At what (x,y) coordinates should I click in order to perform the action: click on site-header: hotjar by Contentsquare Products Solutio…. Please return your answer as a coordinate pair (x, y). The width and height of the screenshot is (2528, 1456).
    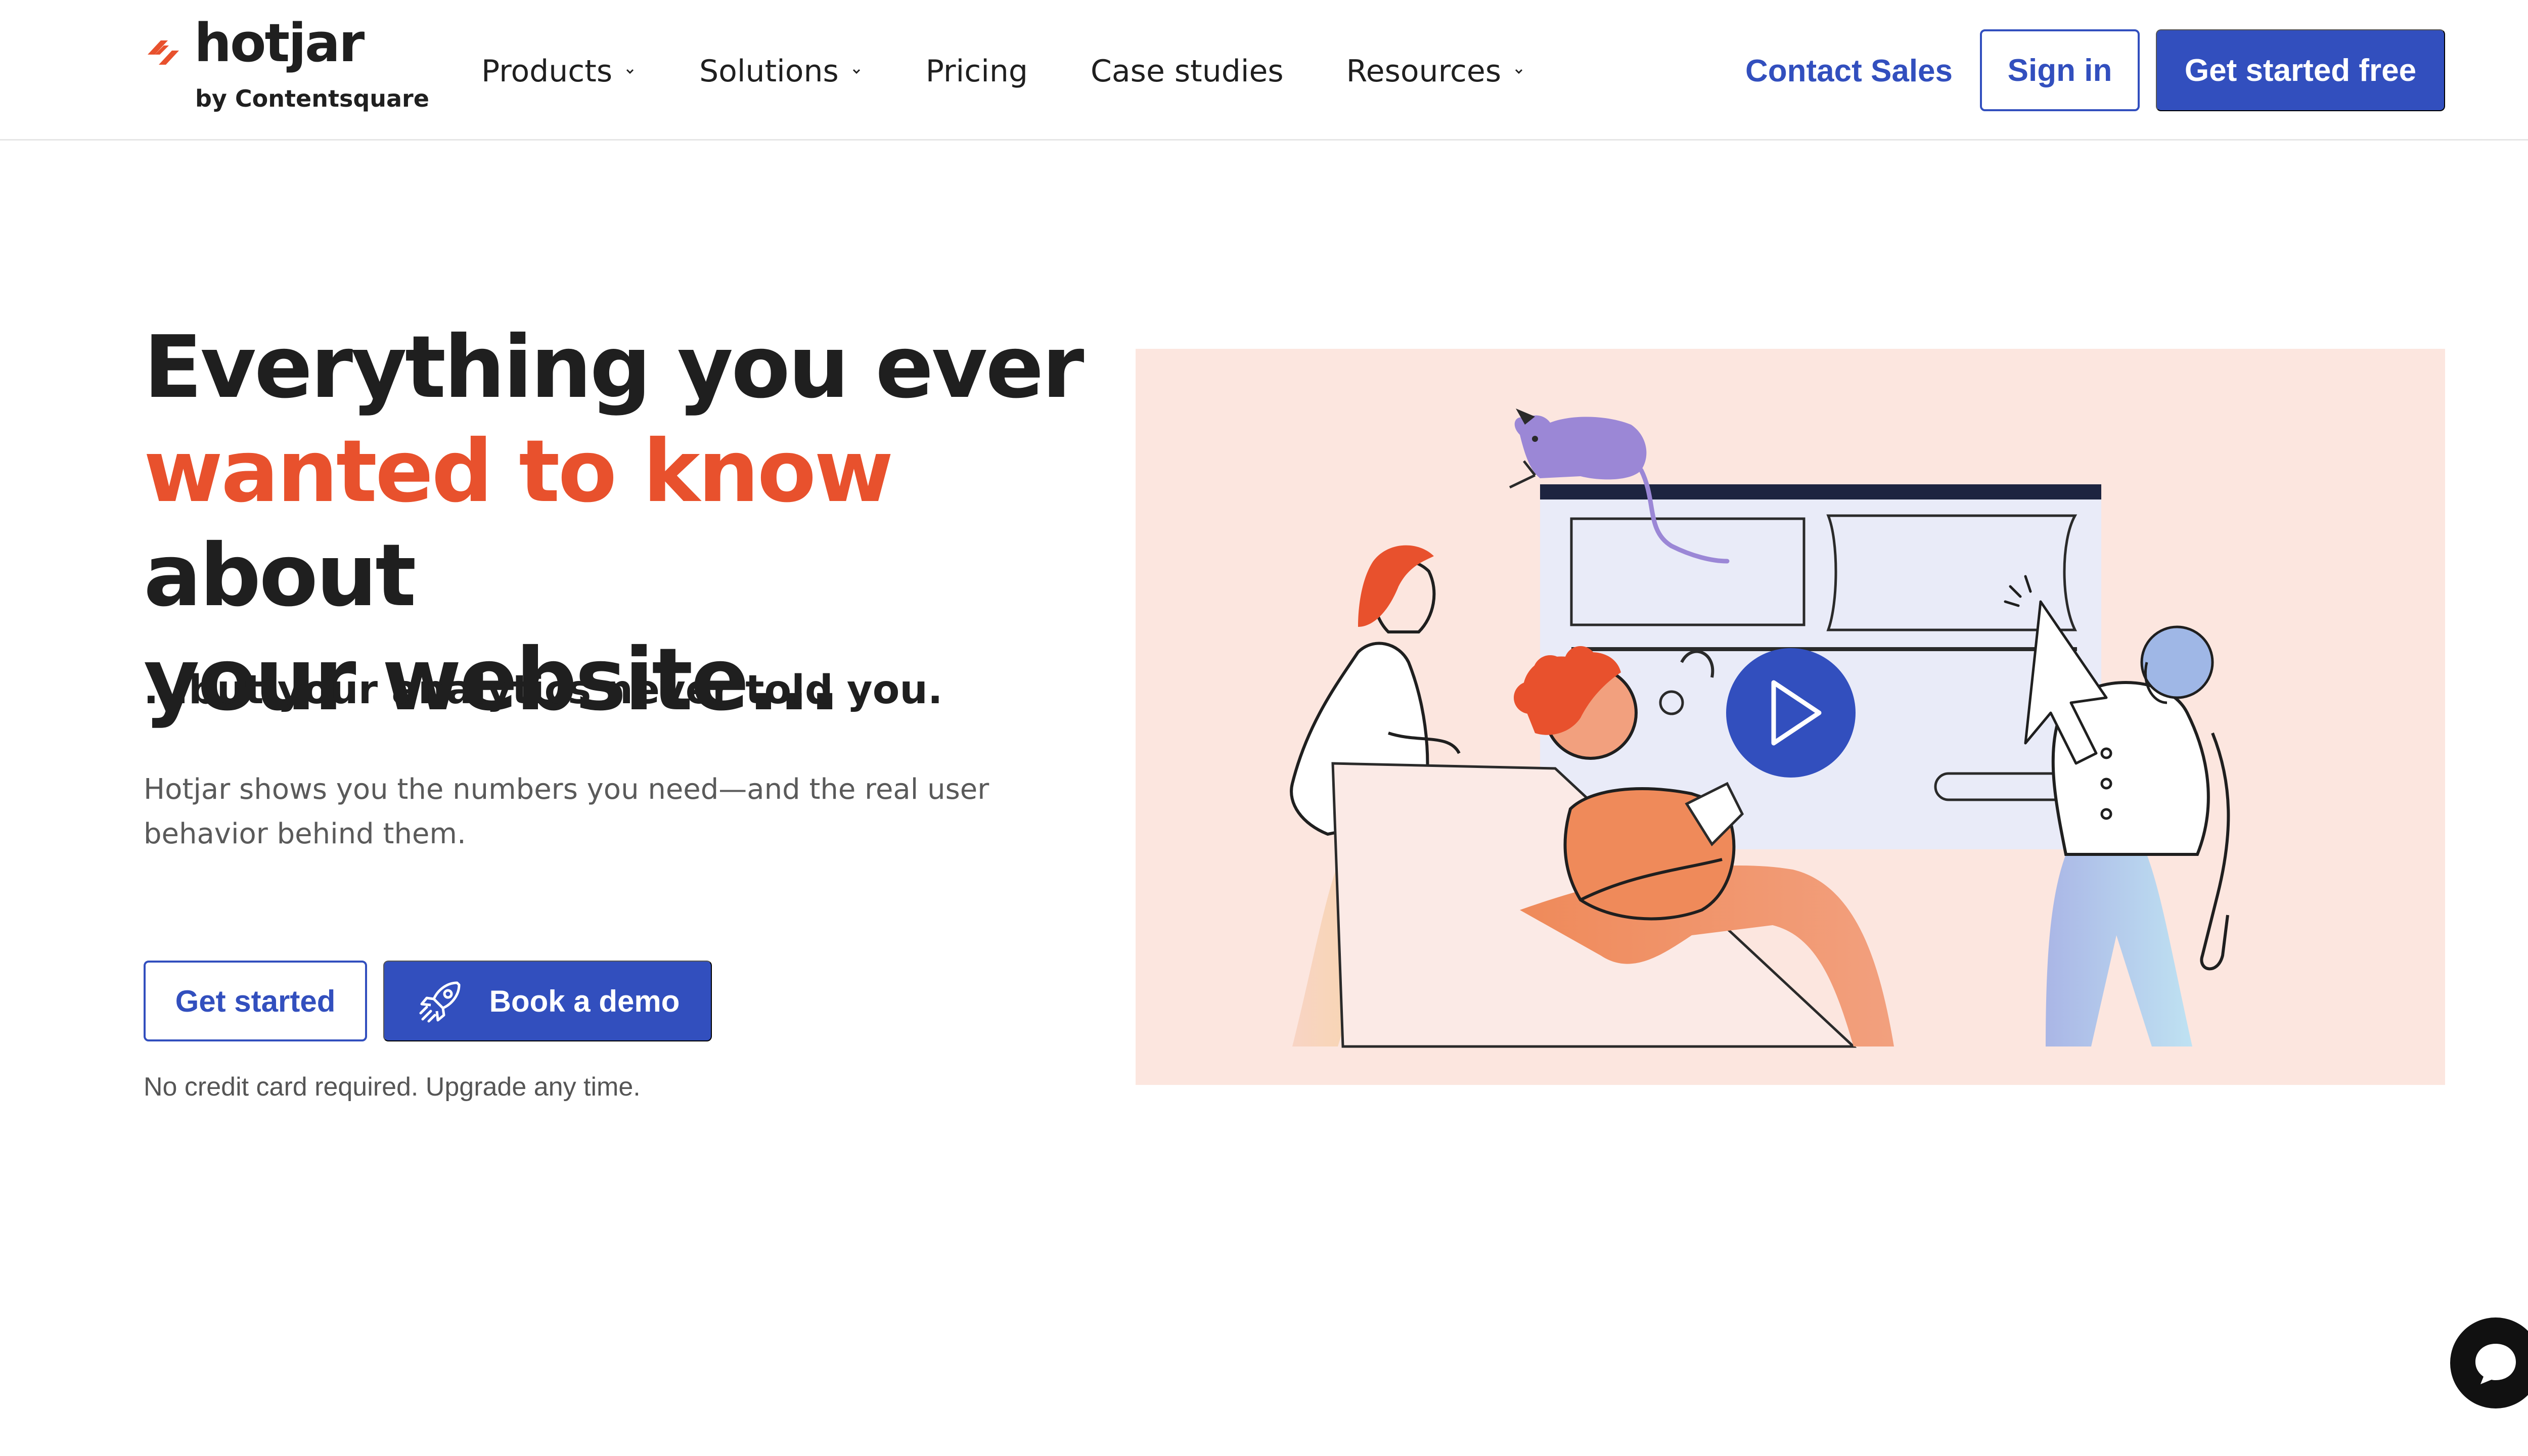
    Looking at the image, I should click on (1264, 70).